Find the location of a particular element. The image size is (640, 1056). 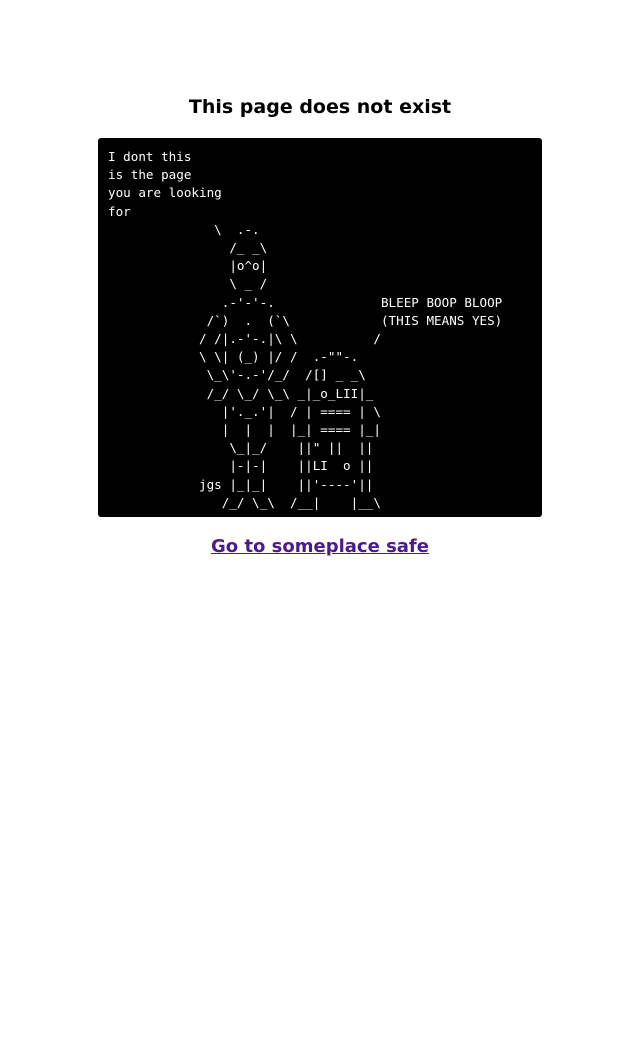

go-someplace-safe-link: Go to someplace safe is located at coordinates (320, 547).